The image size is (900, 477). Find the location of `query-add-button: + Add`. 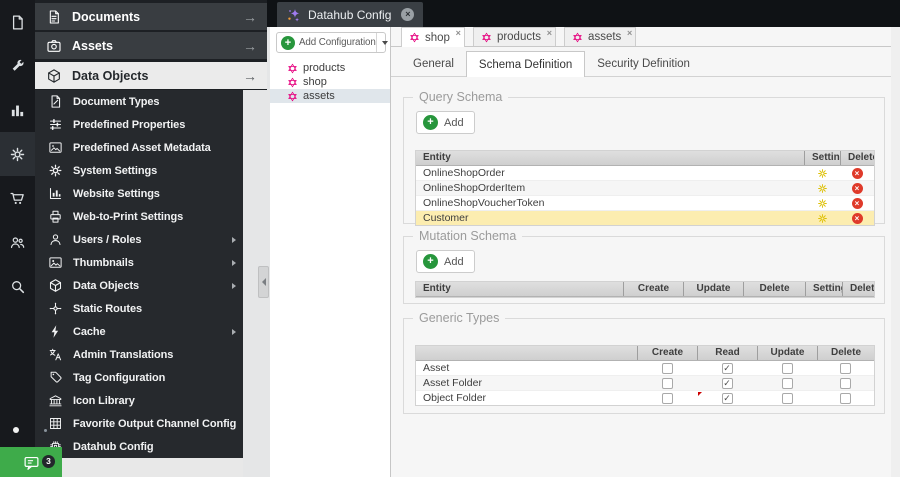

query-add-button: + Add is located at coordinates (445, 122).